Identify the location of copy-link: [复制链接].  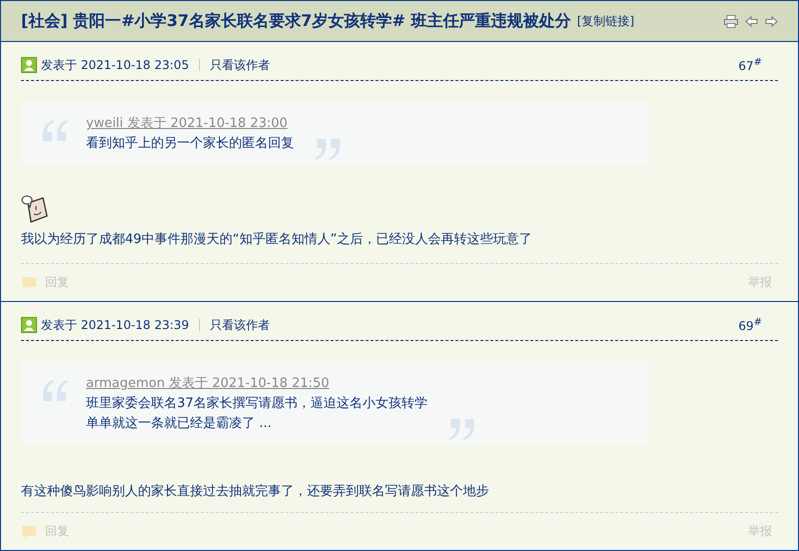
(605, 21).